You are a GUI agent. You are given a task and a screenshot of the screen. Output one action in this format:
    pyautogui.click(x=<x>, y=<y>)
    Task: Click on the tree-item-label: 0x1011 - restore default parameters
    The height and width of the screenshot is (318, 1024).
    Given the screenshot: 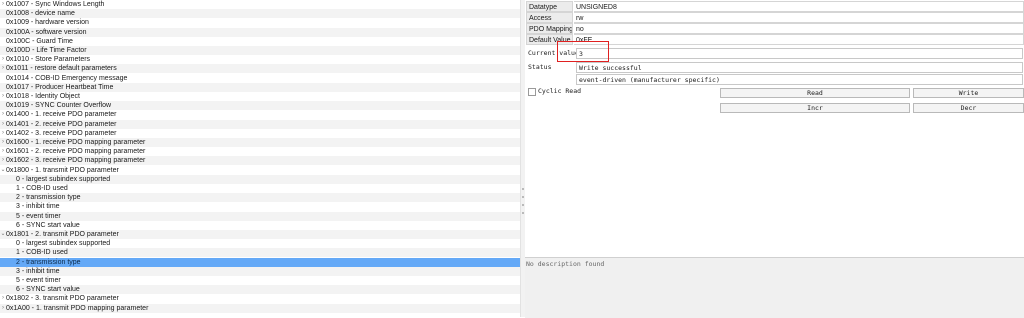 What is the action you would take?
    pyautogui.click(x=61, y=69)
    